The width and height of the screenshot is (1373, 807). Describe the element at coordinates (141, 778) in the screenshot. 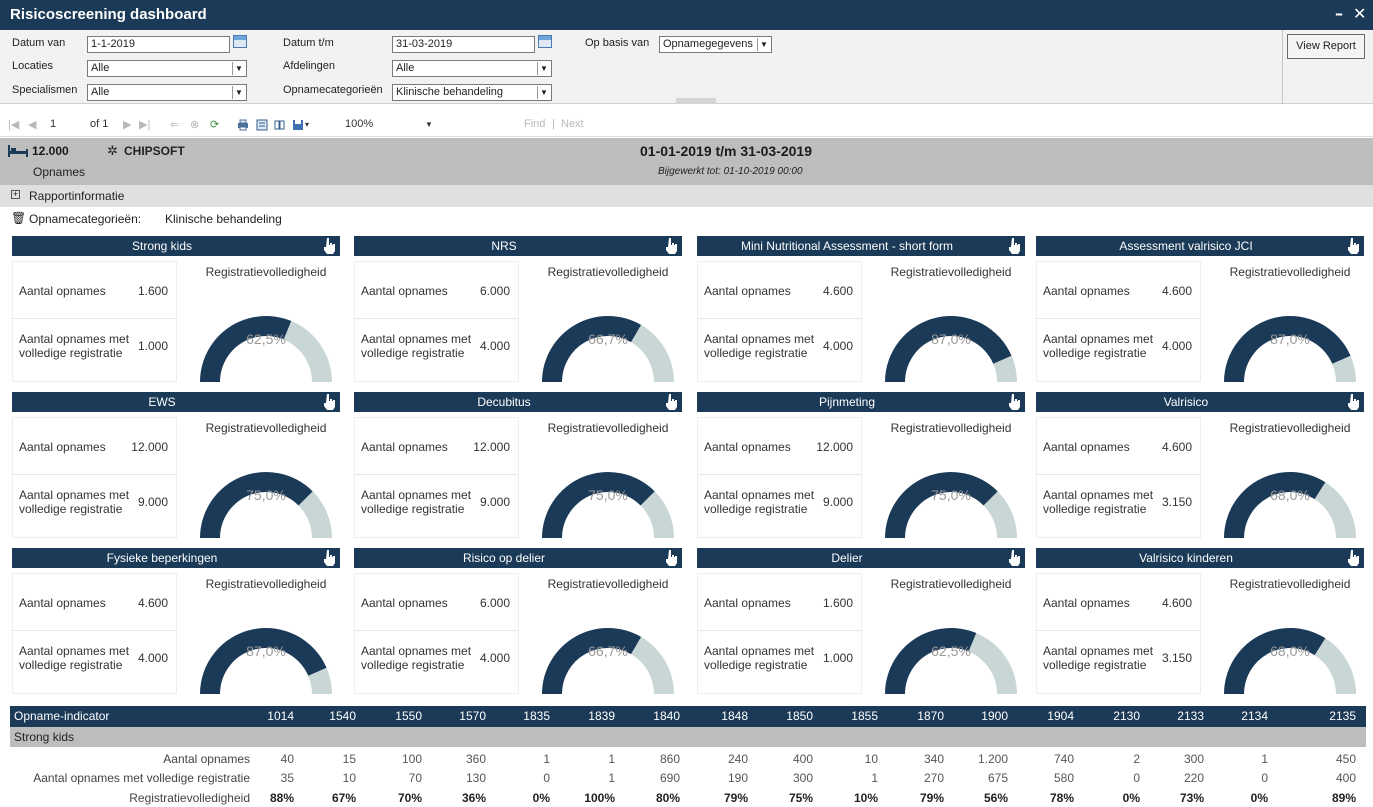

I see `table-row-label: Aantal opnames met volledige registratie` at that location.